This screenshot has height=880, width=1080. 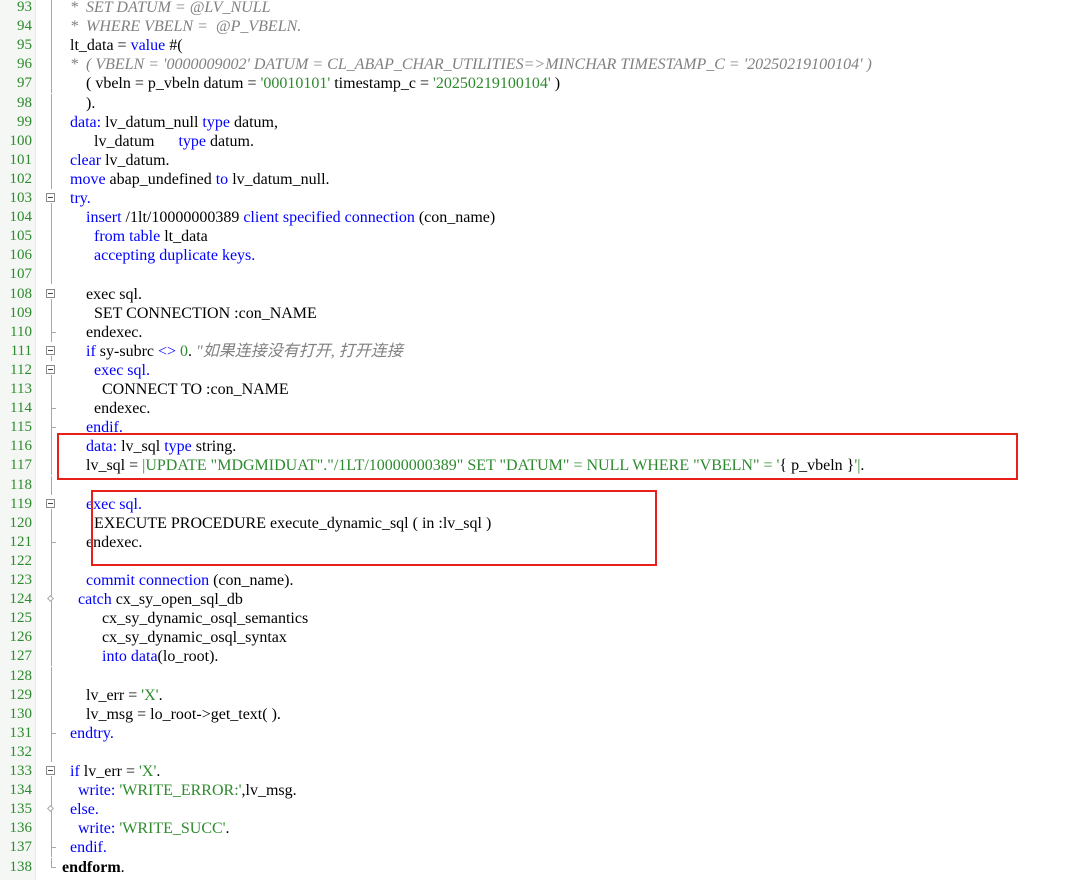 What do you see at coordinates (540, 27) in the screenshot?
I see `code-line: 94 * WHERE VBELN = @P_VBELN.` at bounding box center [540, 27].